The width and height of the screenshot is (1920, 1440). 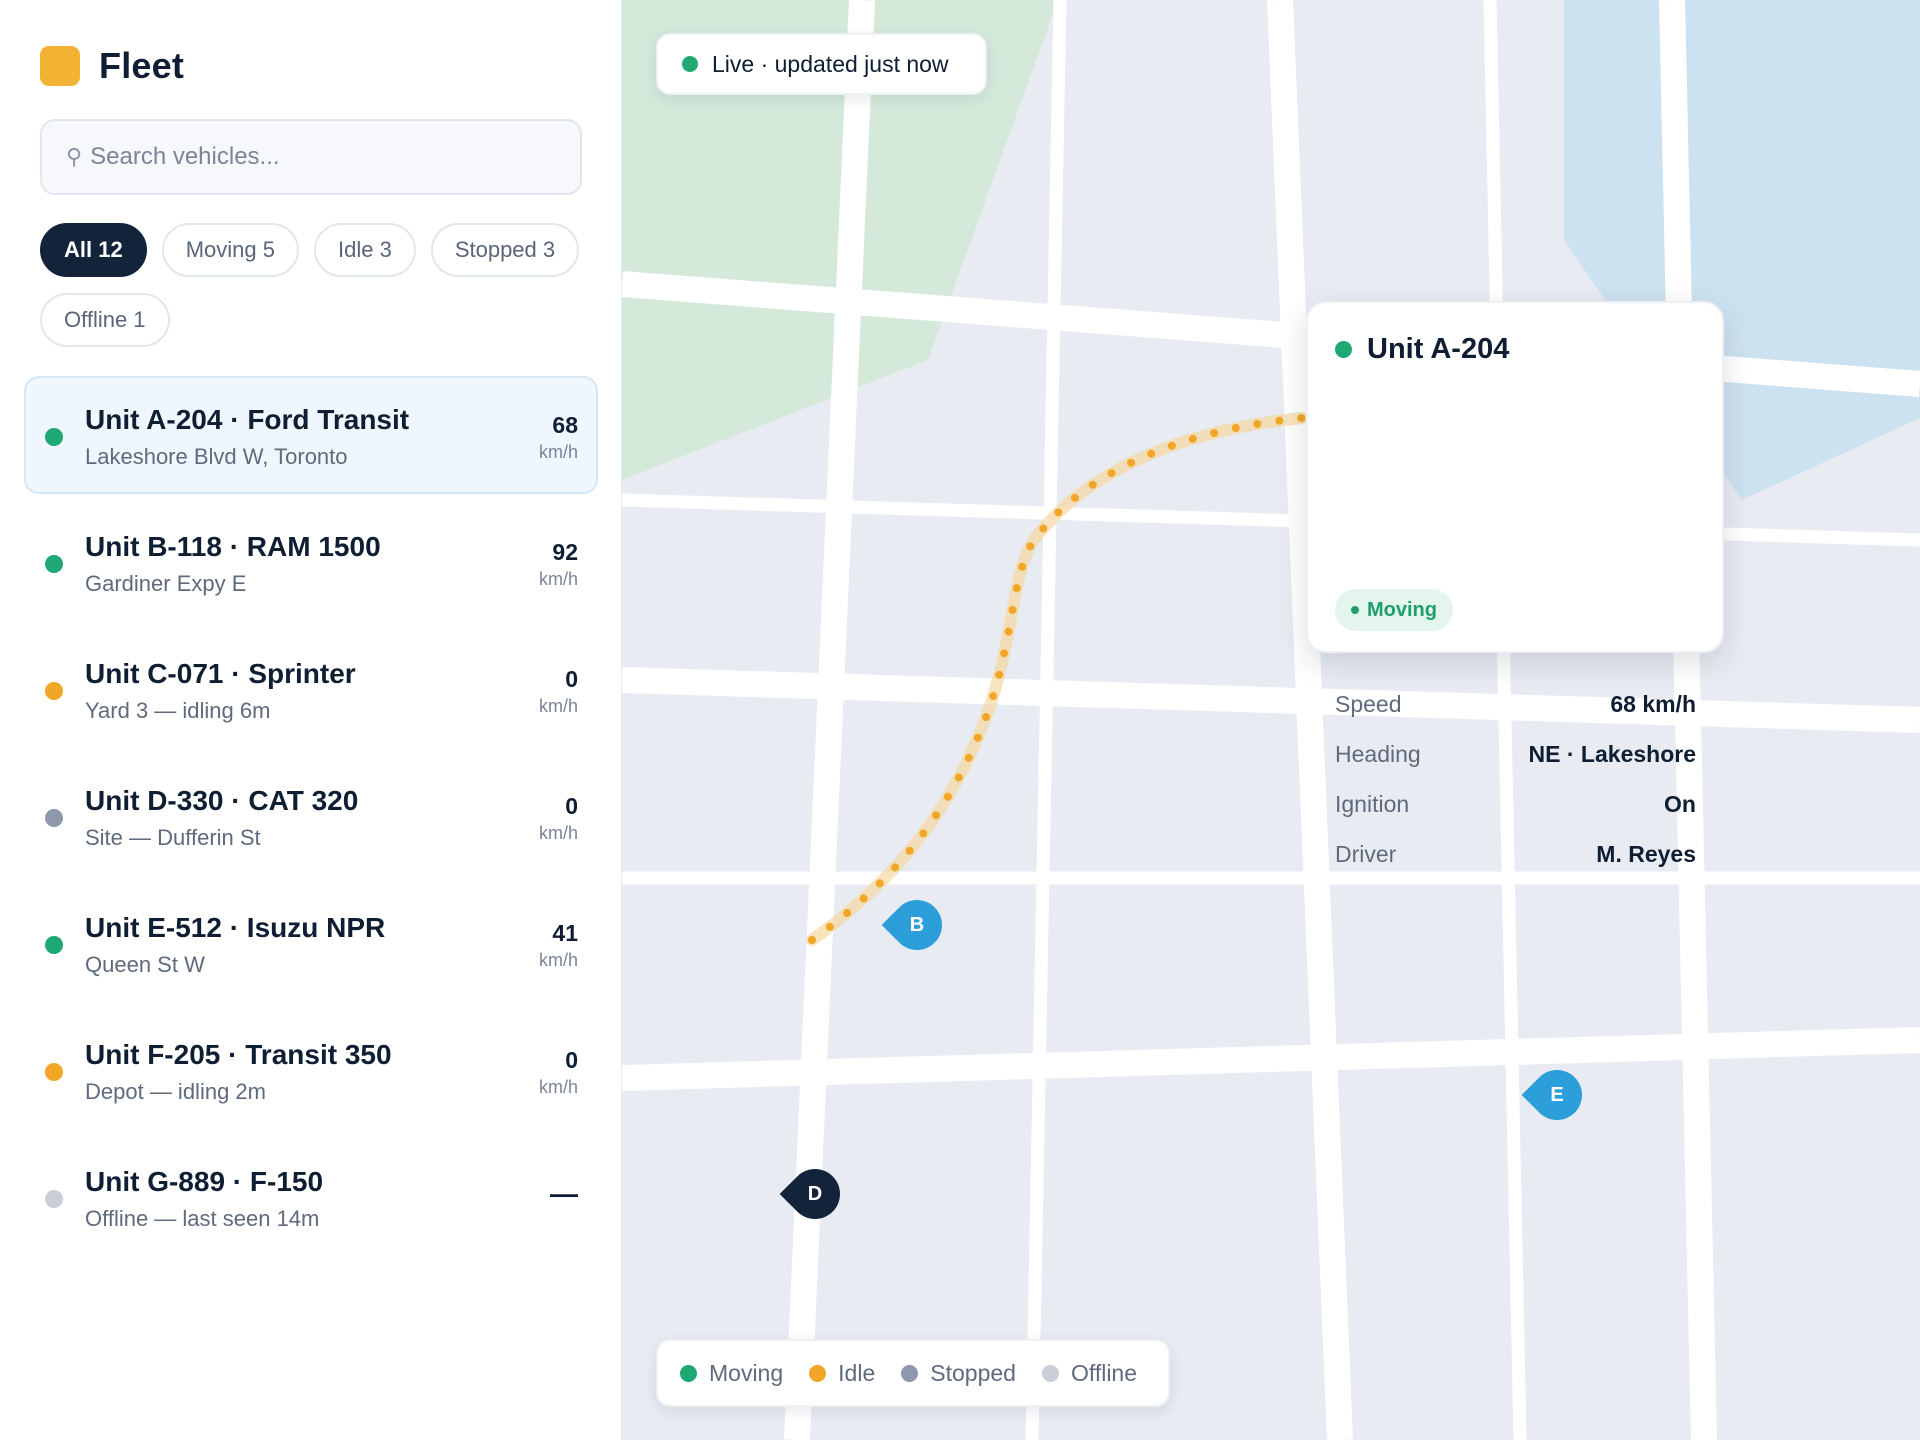 What do you see at coordinates (1355, 610) in the screenshot?
I see `badge-dot-icon` at bounding box center [1355, 610].